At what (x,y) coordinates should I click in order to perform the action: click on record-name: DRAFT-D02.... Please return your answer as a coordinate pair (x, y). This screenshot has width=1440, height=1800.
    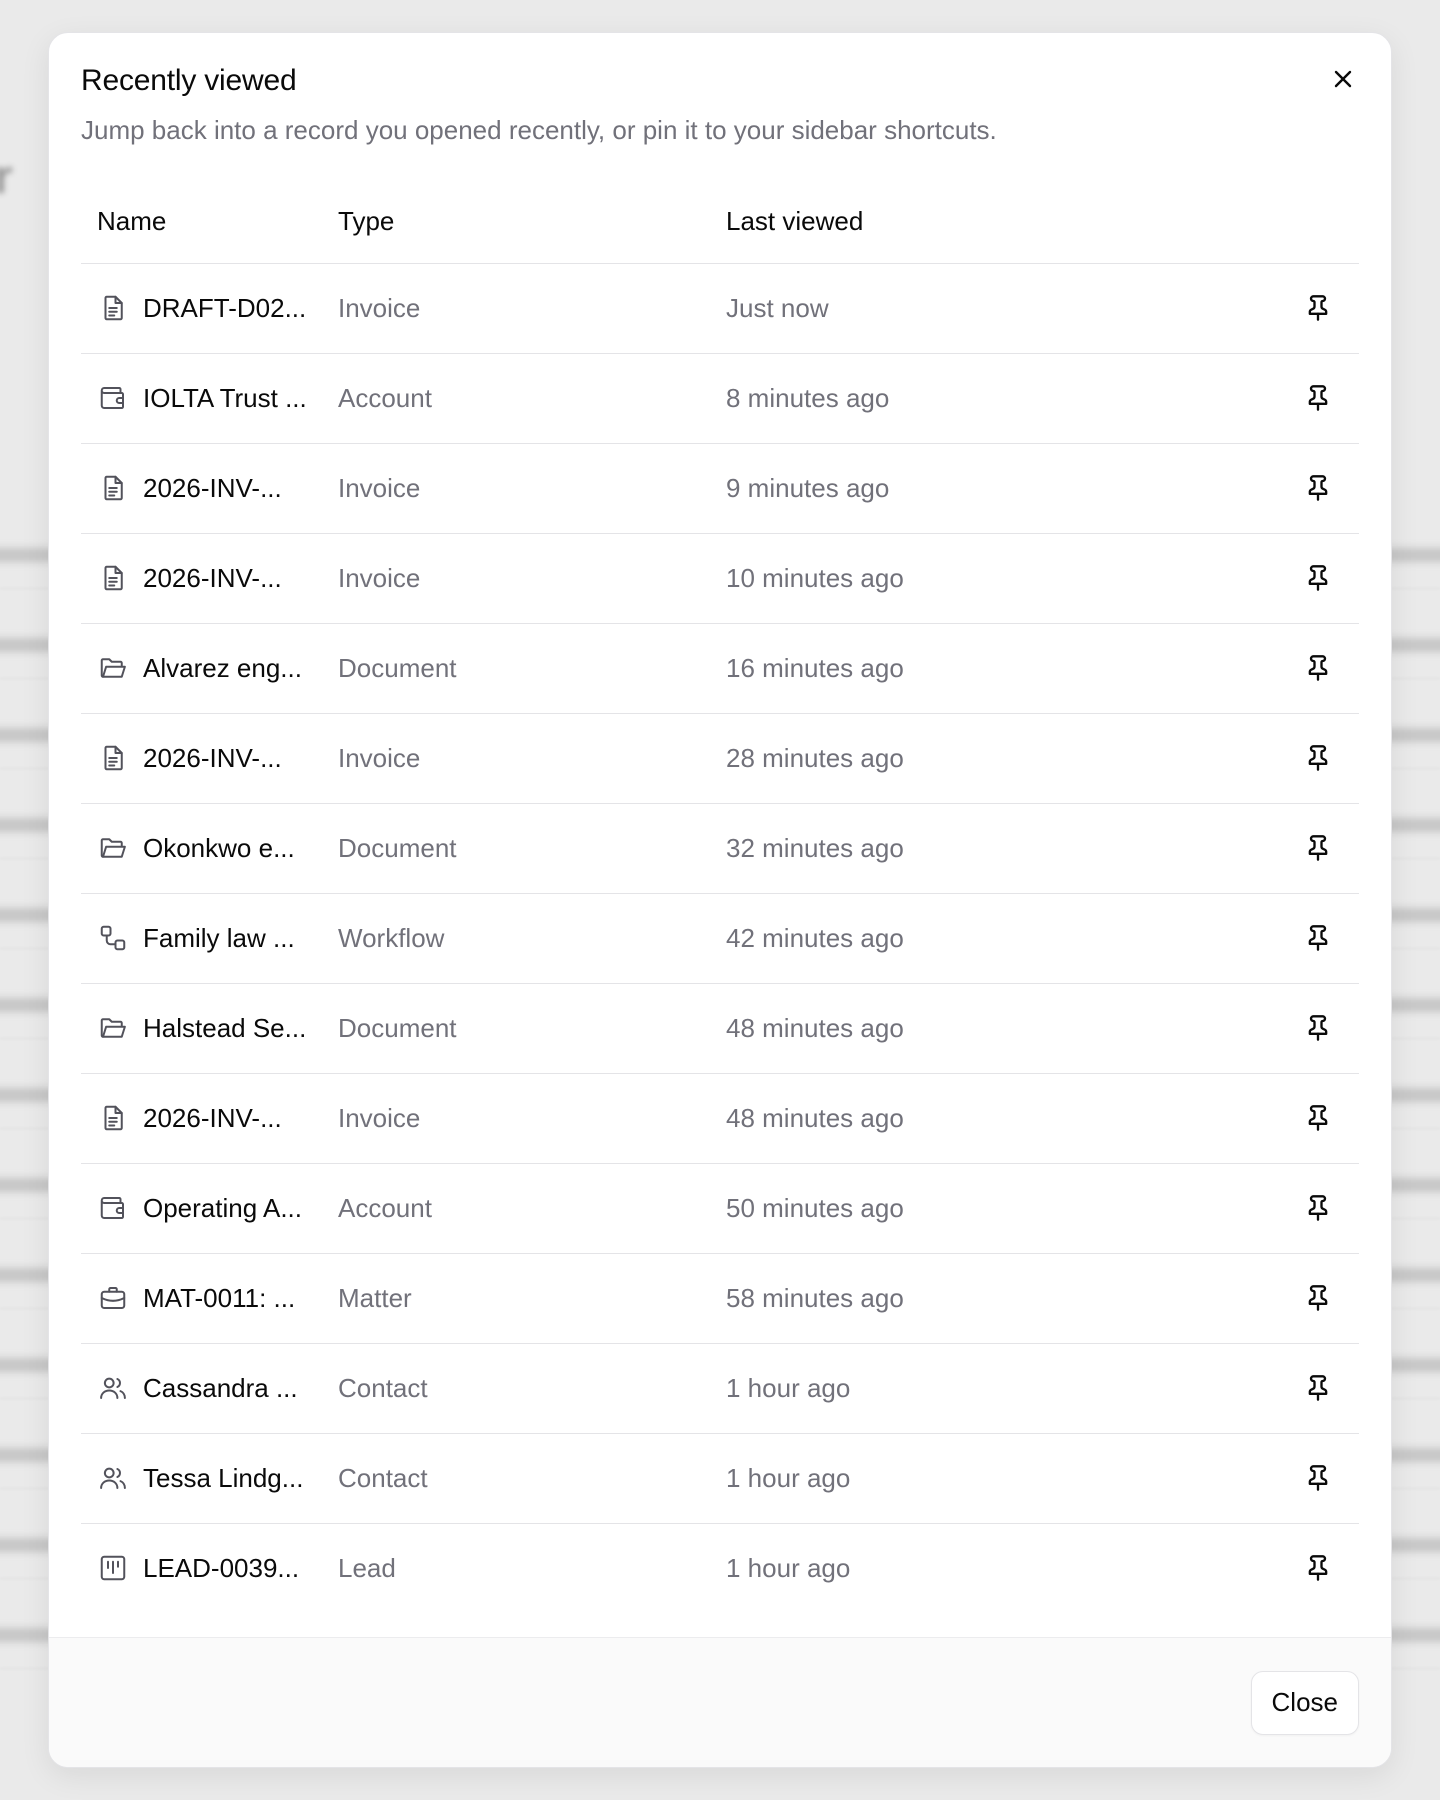
    Looking at the image, I should click on (224, 308).